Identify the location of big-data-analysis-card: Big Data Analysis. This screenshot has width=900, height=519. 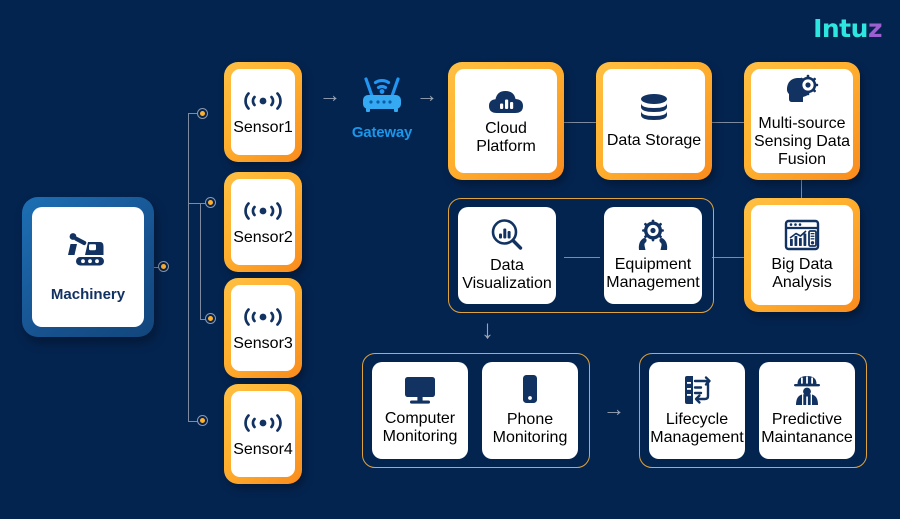
(802, 255).